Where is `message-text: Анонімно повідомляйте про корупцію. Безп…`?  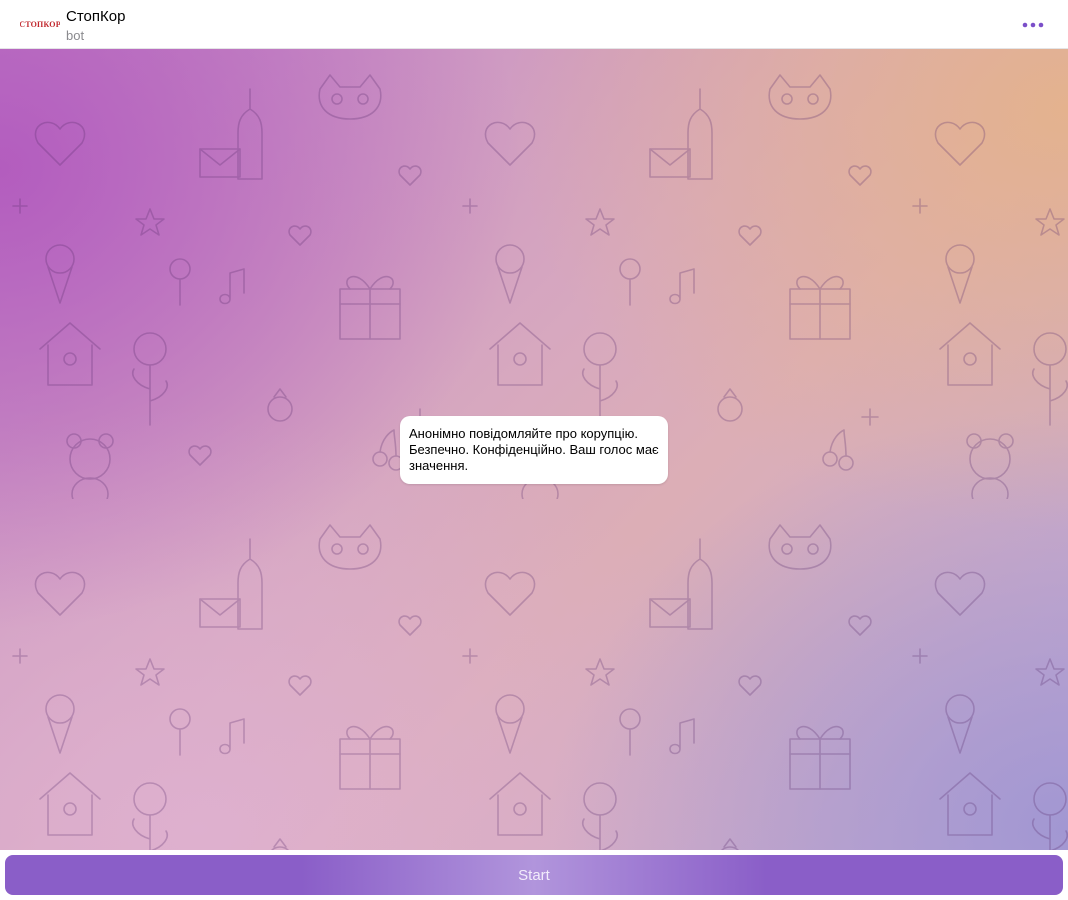
message-text: Анонімно повідомляйте про корупцію. Безп… is located at coordinates (534, 449).